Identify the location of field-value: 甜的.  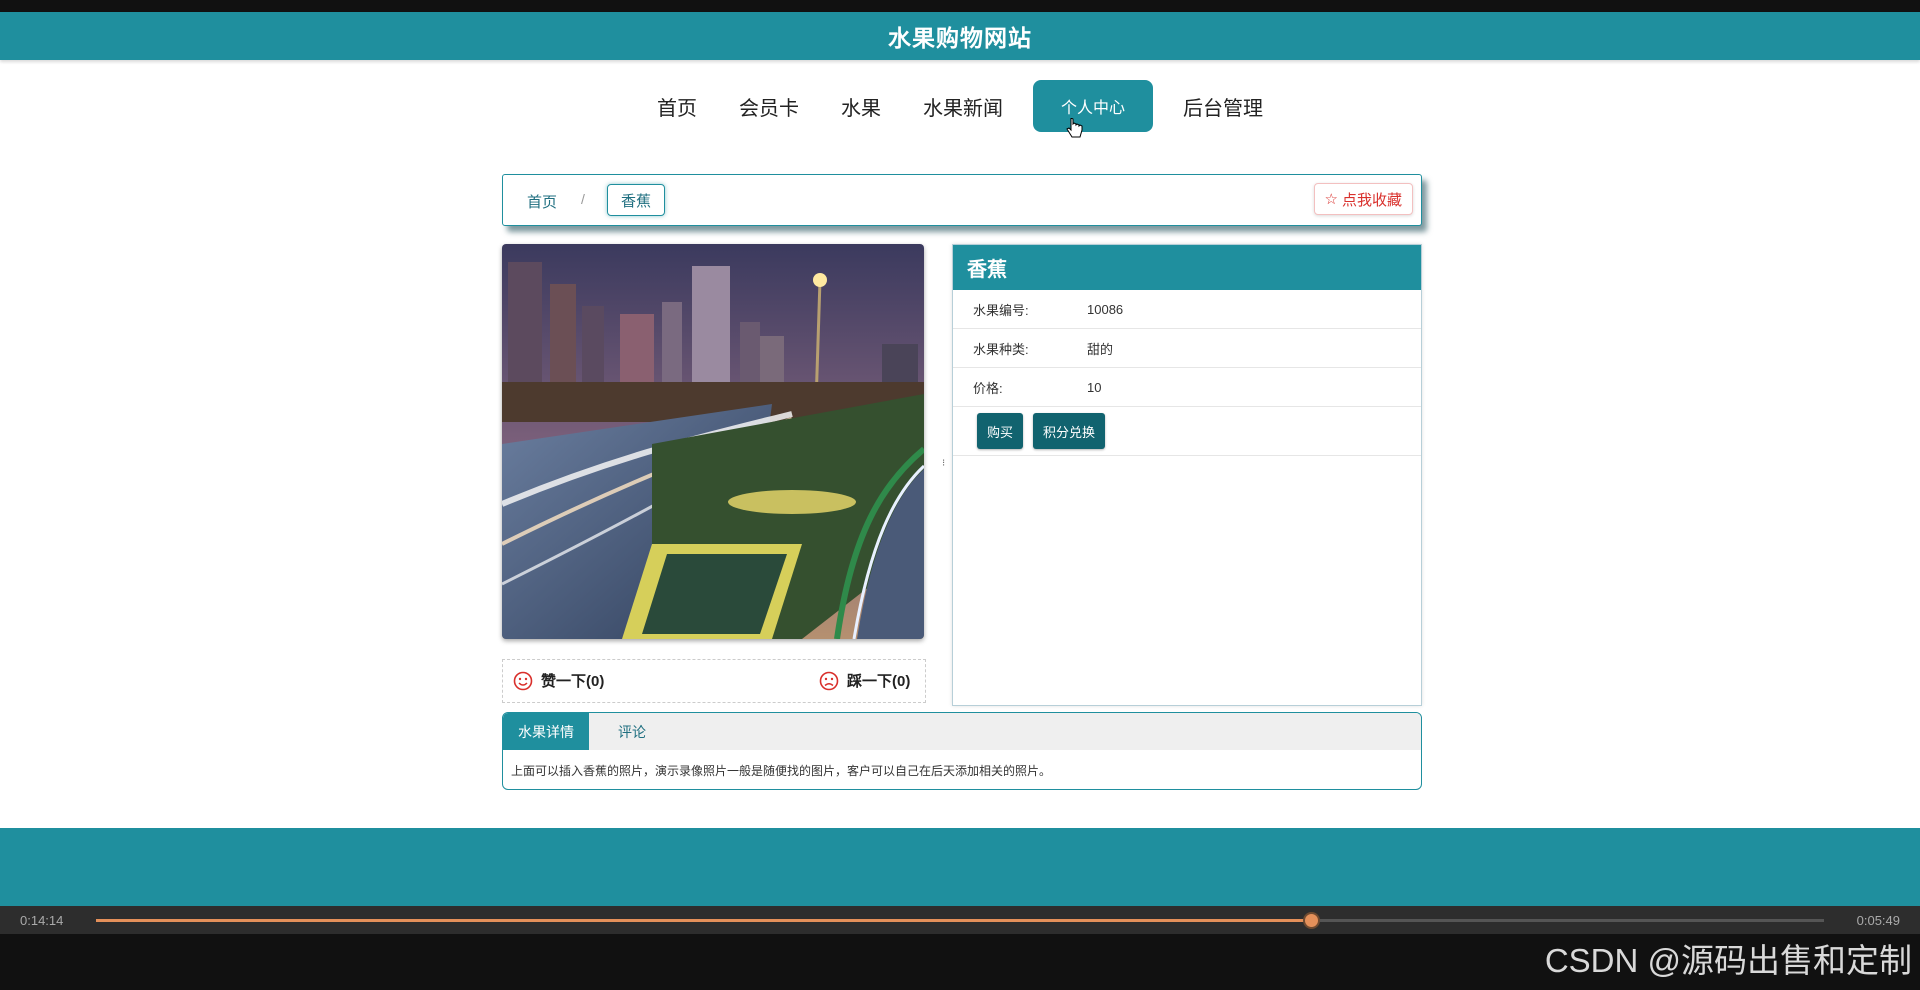
(1100, 349).